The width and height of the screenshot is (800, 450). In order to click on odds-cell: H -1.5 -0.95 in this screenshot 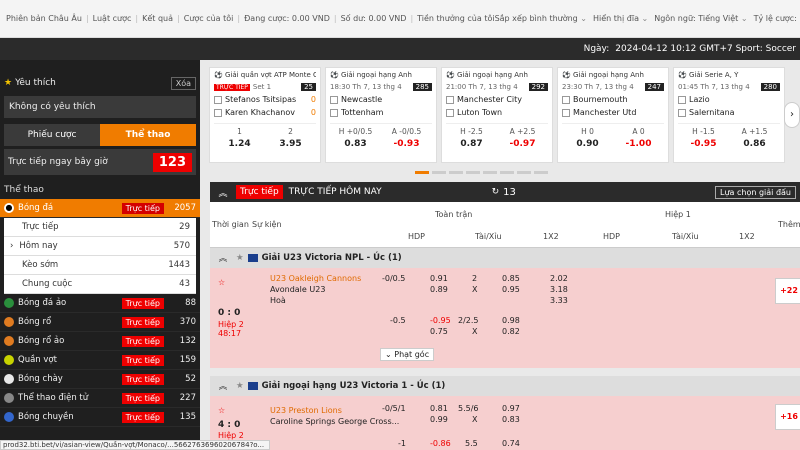, I will do `click(703, 138)`.